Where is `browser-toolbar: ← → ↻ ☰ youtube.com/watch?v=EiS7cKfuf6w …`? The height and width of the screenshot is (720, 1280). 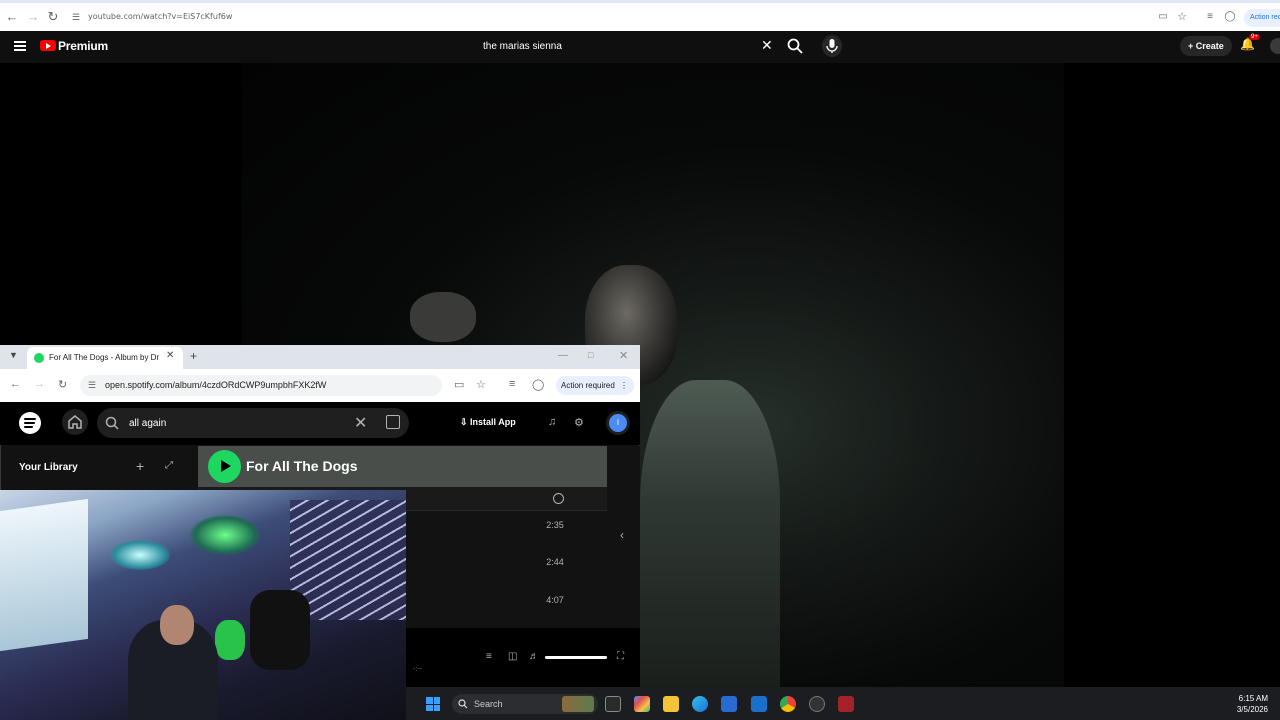
browser-toolbar: ← → ↻ ☰ youtube.com/watch?v=EiS7cKfuf6w … is located at coordinates (640, 15).